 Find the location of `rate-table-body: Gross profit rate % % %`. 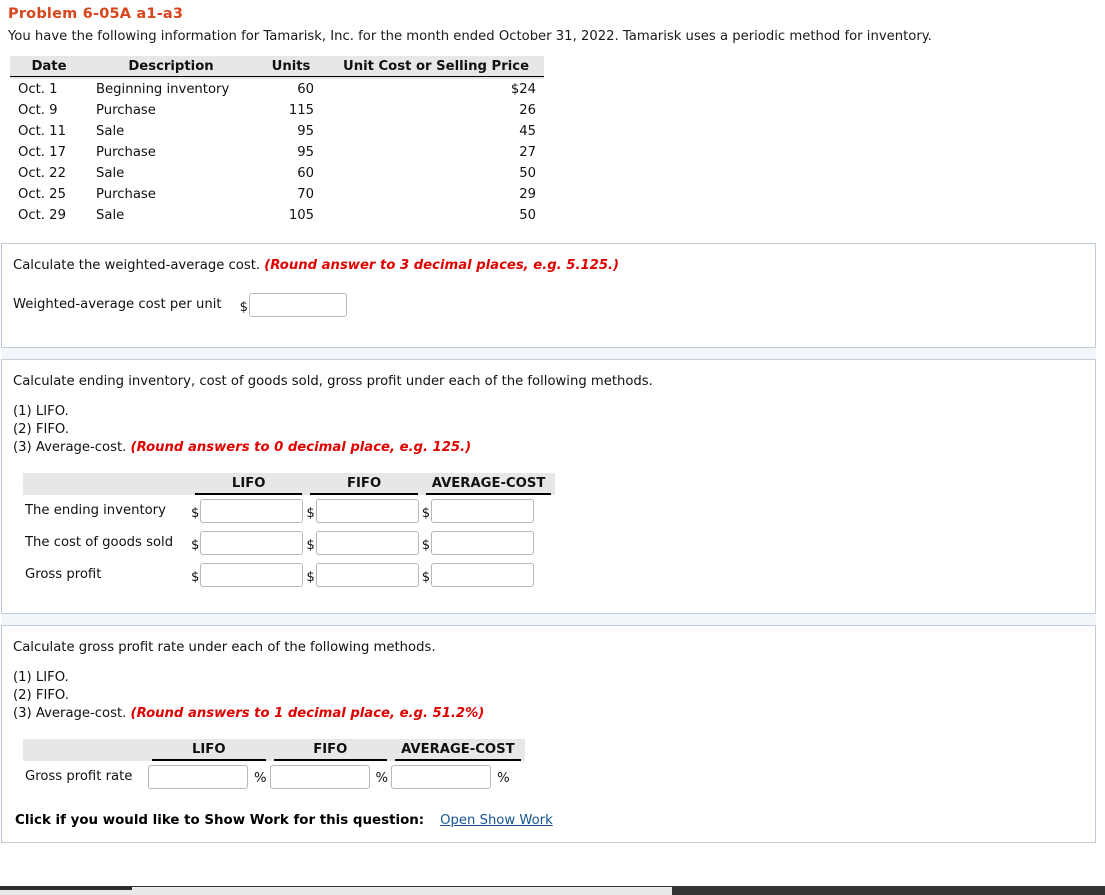

rate-table-body: Gross profit rate % % % is located at coordinates (274, 777).